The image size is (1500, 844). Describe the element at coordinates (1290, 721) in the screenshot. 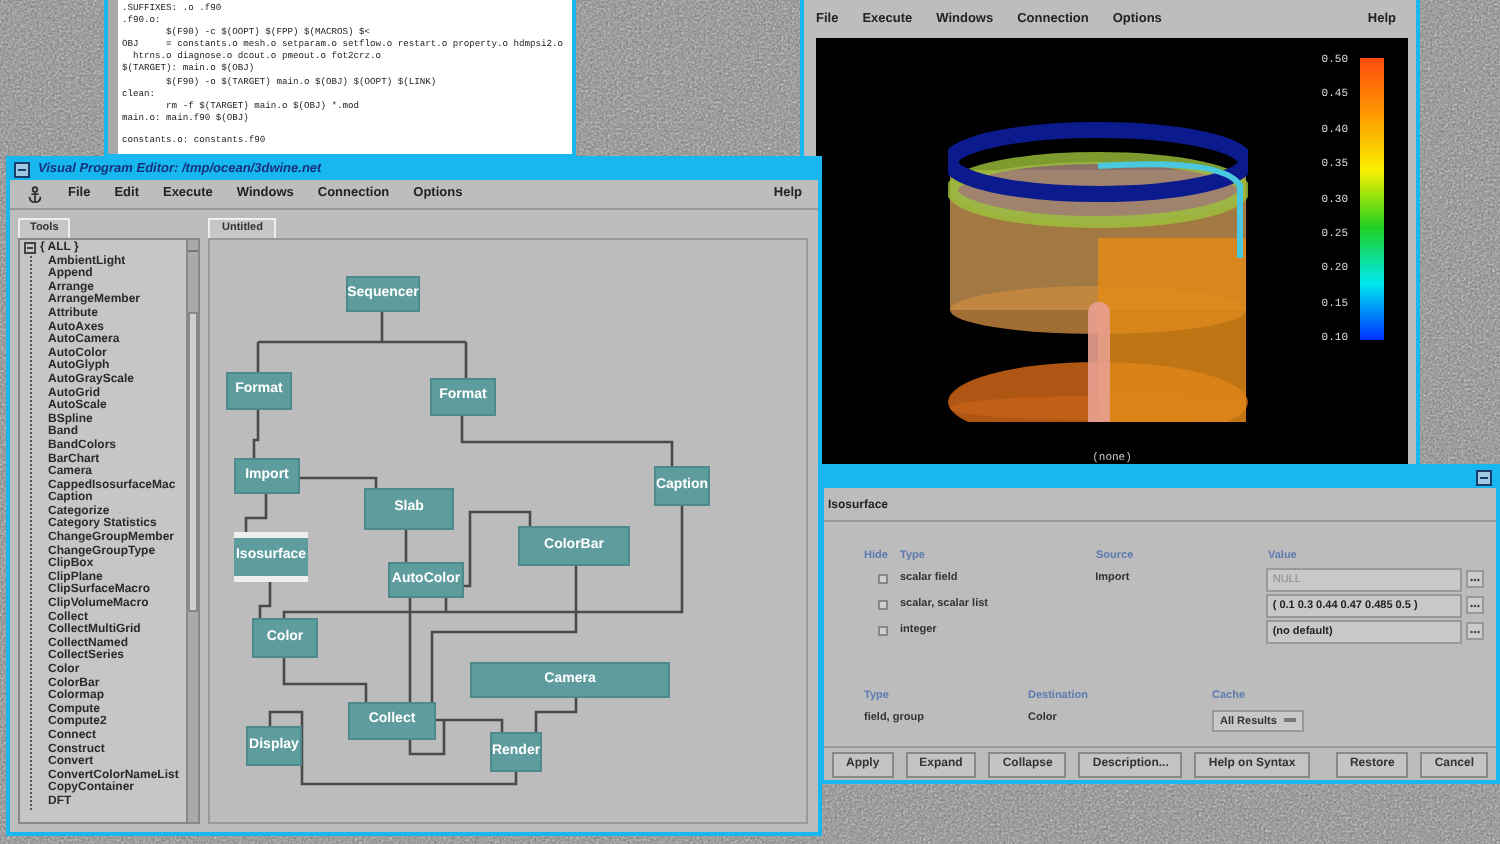

I see `dropdown-icon` at that location.